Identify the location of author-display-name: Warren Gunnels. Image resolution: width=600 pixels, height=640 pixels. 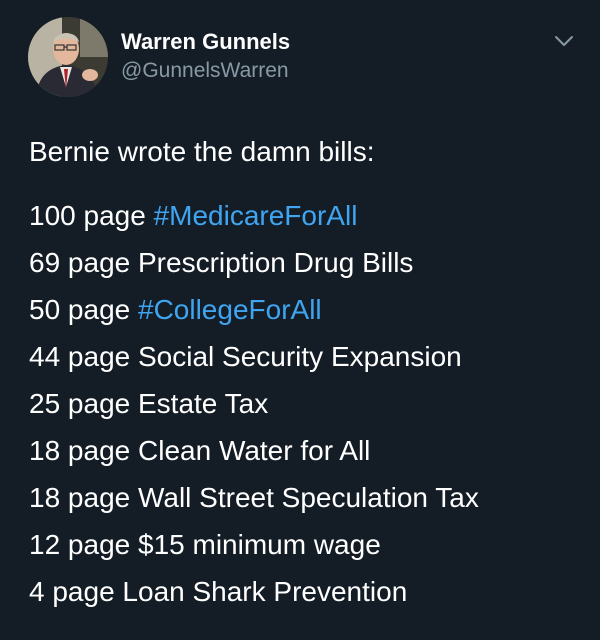
(205, 42).